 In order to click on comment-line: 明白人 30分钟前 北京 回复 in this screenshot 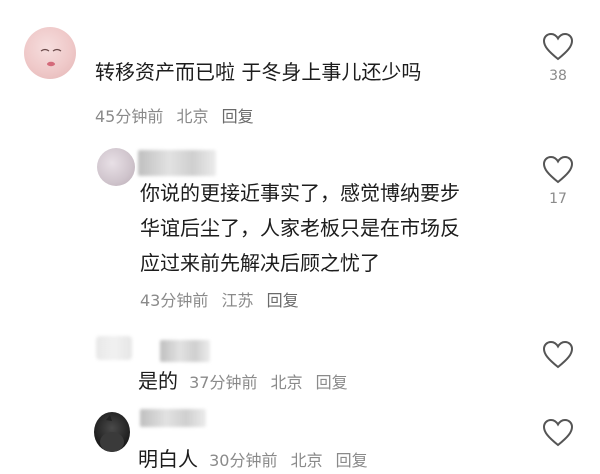, I will do `click(253, 459)`.